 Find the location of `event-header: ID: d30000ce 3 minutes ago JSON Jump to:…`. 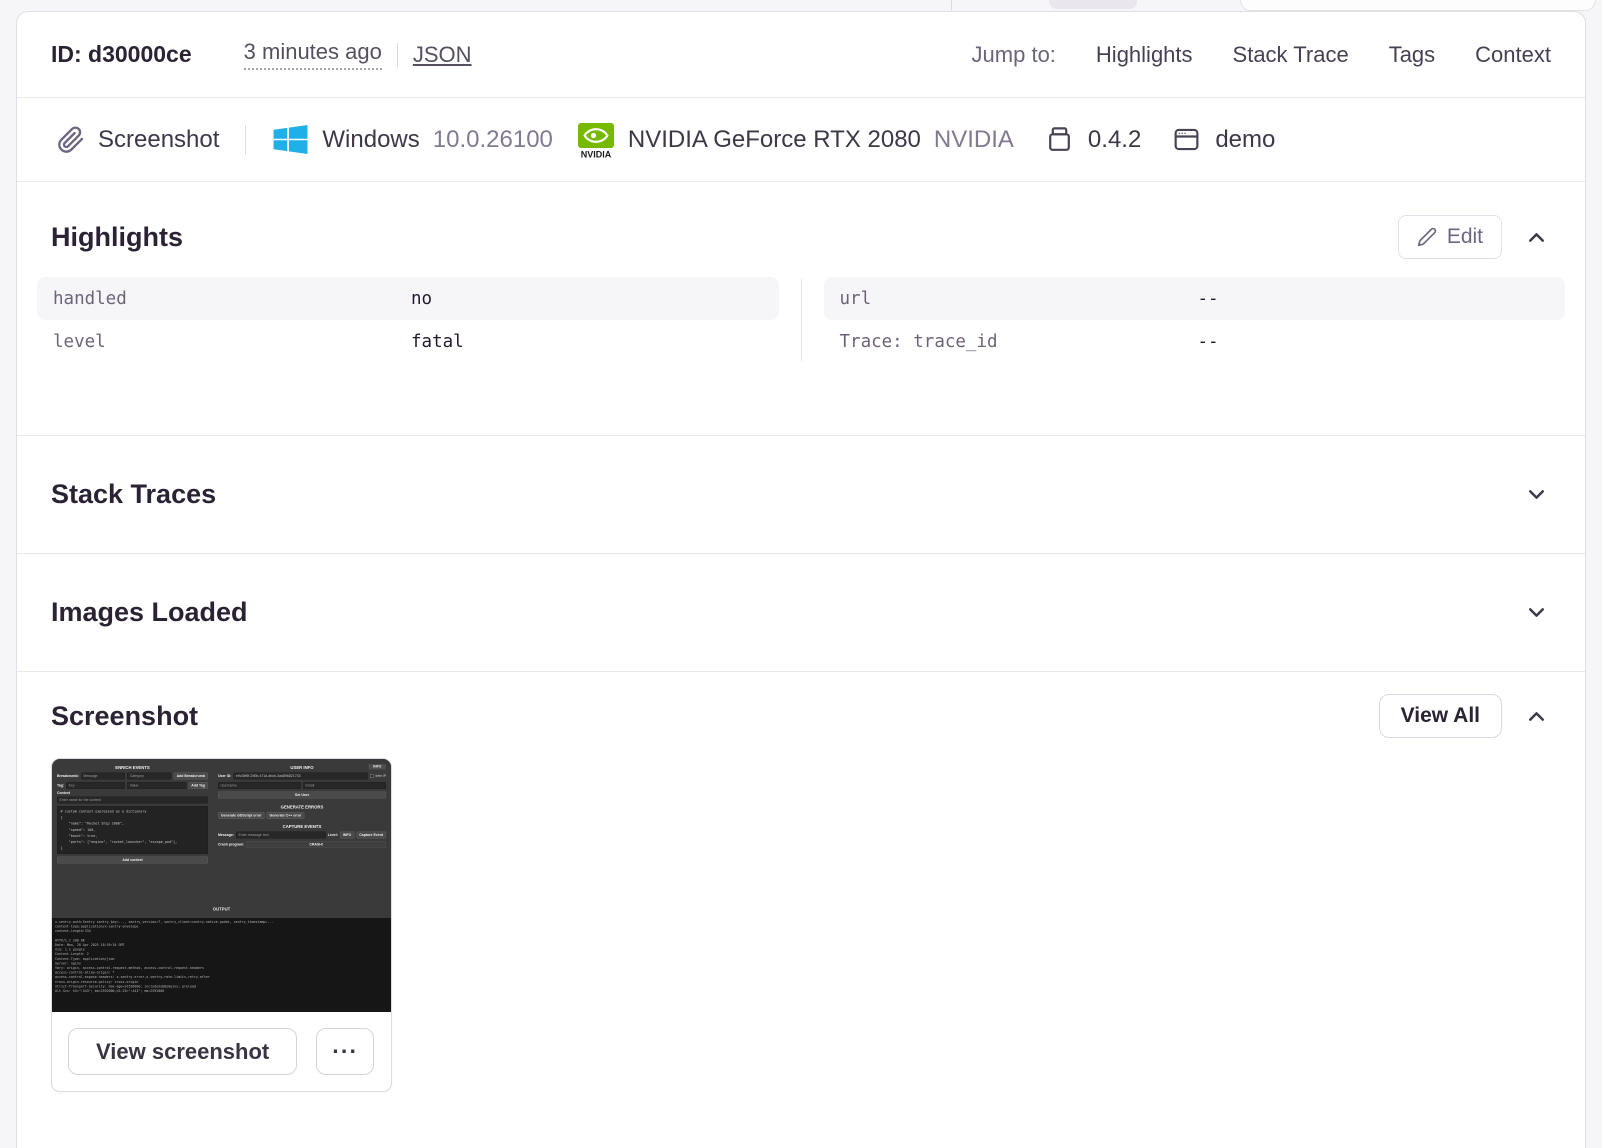

event-header: ID: d30000ce 3 minutes ago JSON Jump to:… is located at coordinates (801, 55).